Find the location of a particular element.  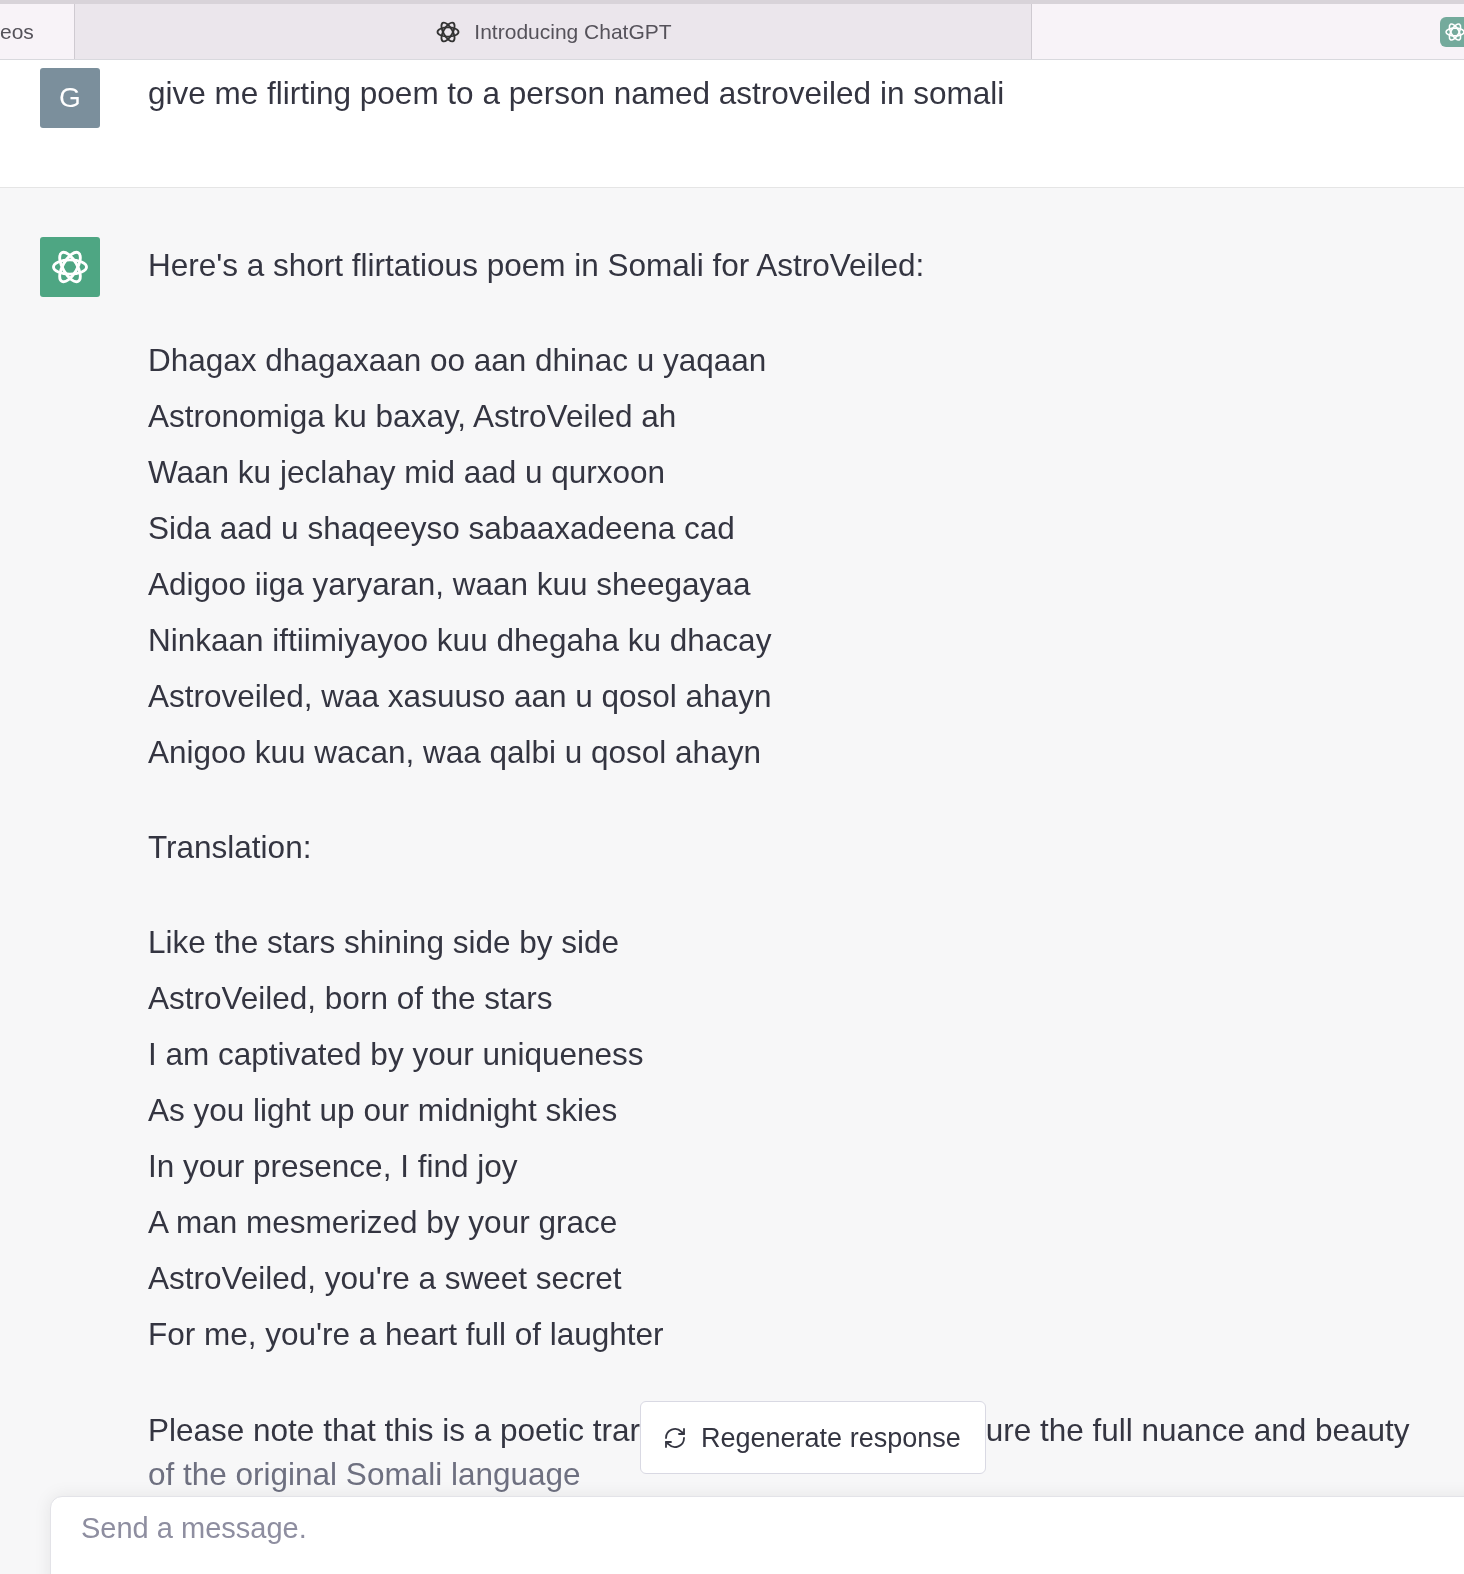

user-avatar: G is located at coordinates (70, 98).